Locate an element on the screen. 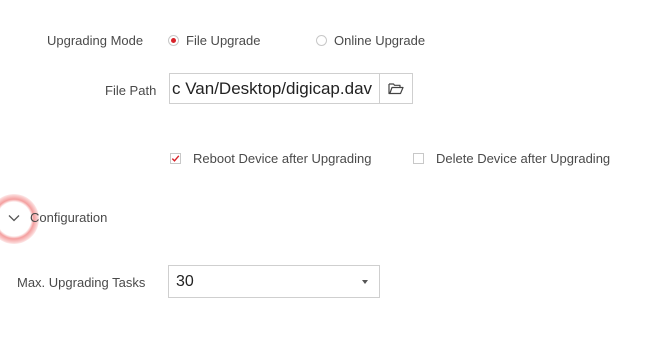 The height and width of the screenshot is (355, 656). file-path-label: File Path is located at coordinates (131, 90).